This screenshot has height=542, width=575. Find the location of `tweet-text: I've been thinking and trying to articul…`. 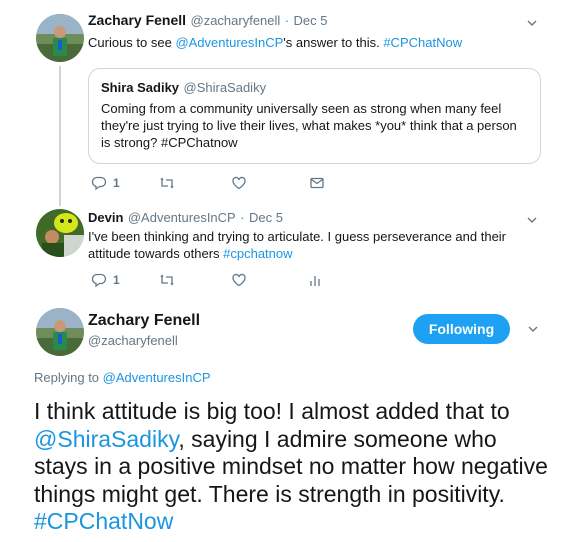

tweet-text: I've been thinking and trying to articul… is located at coordinates (308, 245).